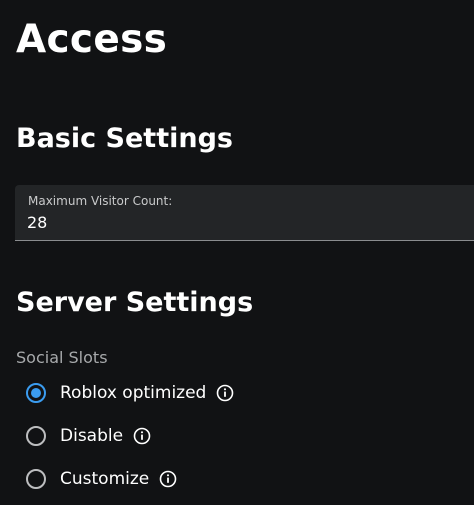 Image resolution: width=474 pixels, height=505 pixels. Describe the element at coordinates (62, 357) in the screenshot. I see `social-slots-label: Social Slots` at that location.